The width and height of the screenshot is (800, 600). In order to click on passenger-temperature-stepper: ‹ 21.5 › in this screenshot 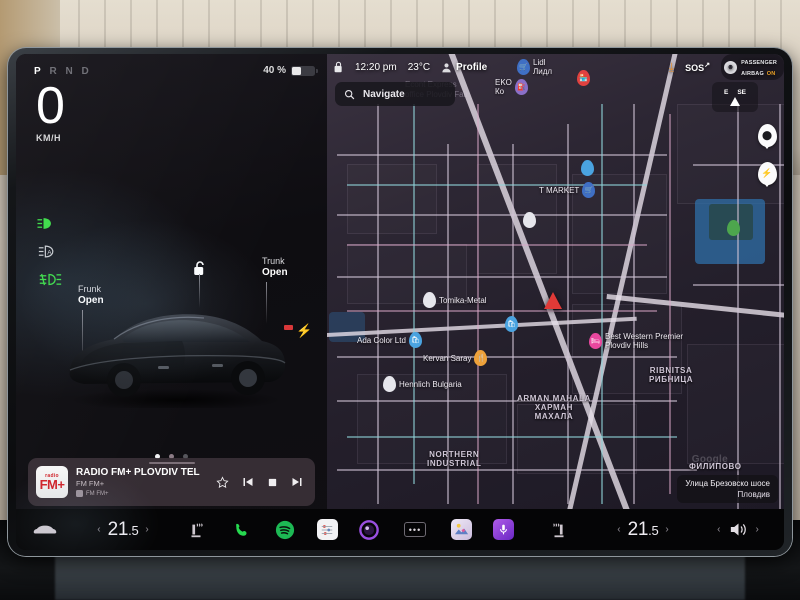, I will do `click(643, 530)`.